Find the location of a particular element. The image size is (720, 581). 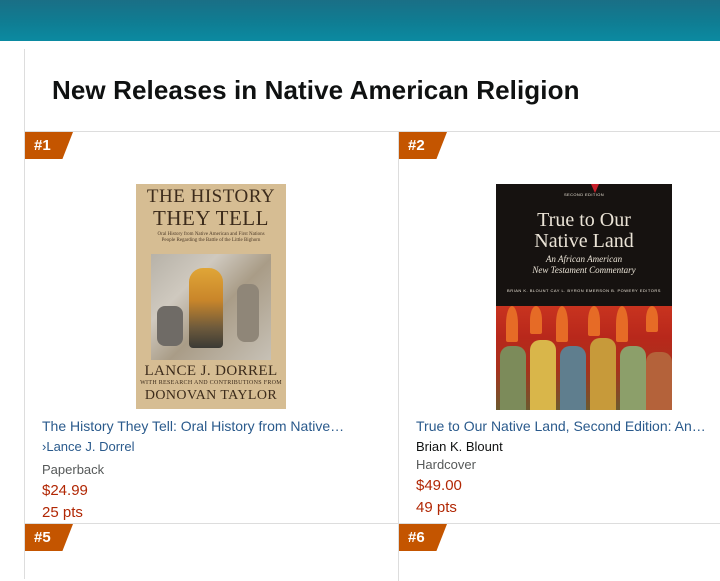

rank-badge: #6 is located at coordinates (423, 537).